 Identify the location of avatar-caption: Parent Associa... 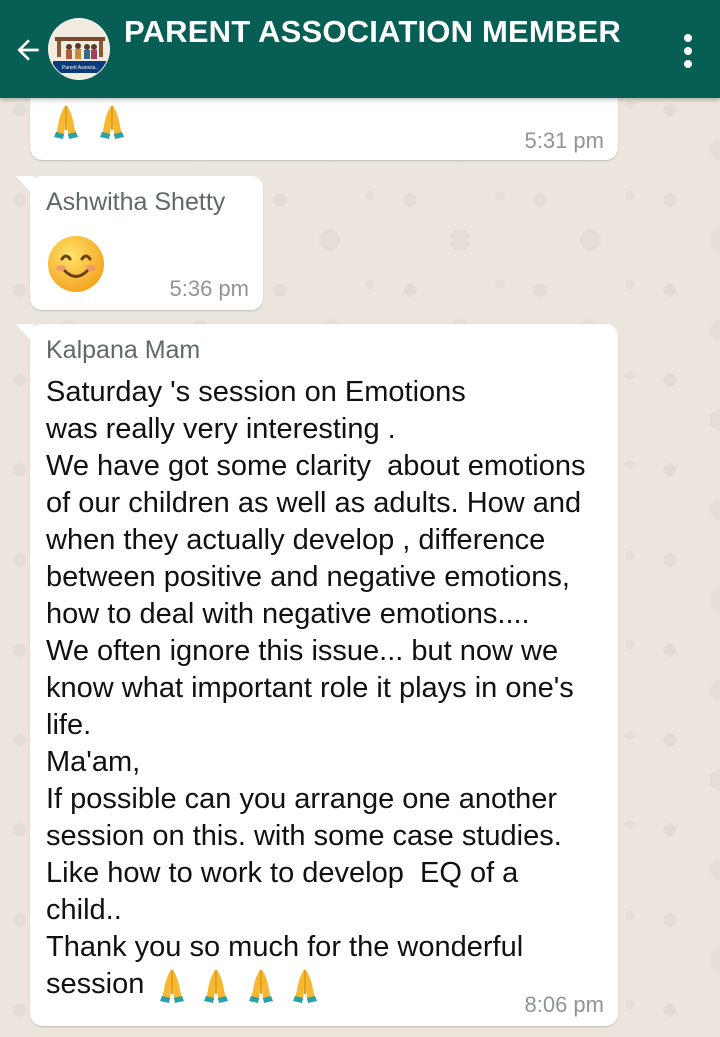
(80, 68).